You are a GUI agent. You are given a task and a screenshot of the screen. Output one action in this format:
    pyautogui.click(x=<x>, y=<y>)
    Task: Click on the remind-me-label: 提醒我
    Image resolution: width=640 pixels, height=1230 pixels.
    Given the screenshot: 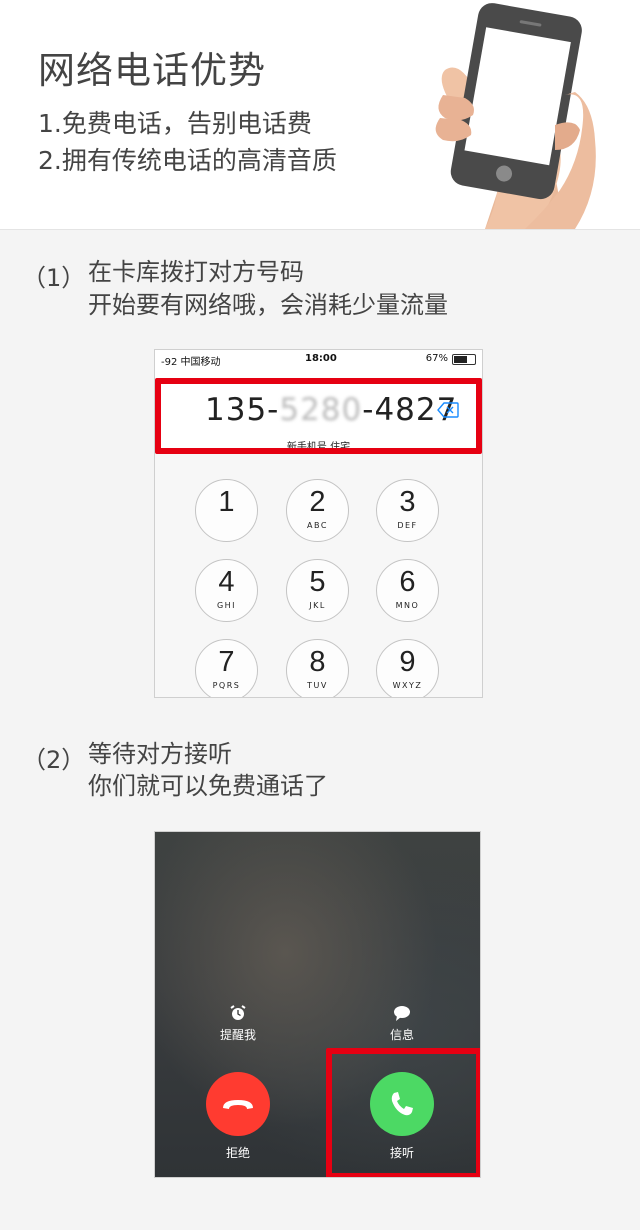 What is the action you would take?
    pyautogui.click(x=237, y=1035)
    